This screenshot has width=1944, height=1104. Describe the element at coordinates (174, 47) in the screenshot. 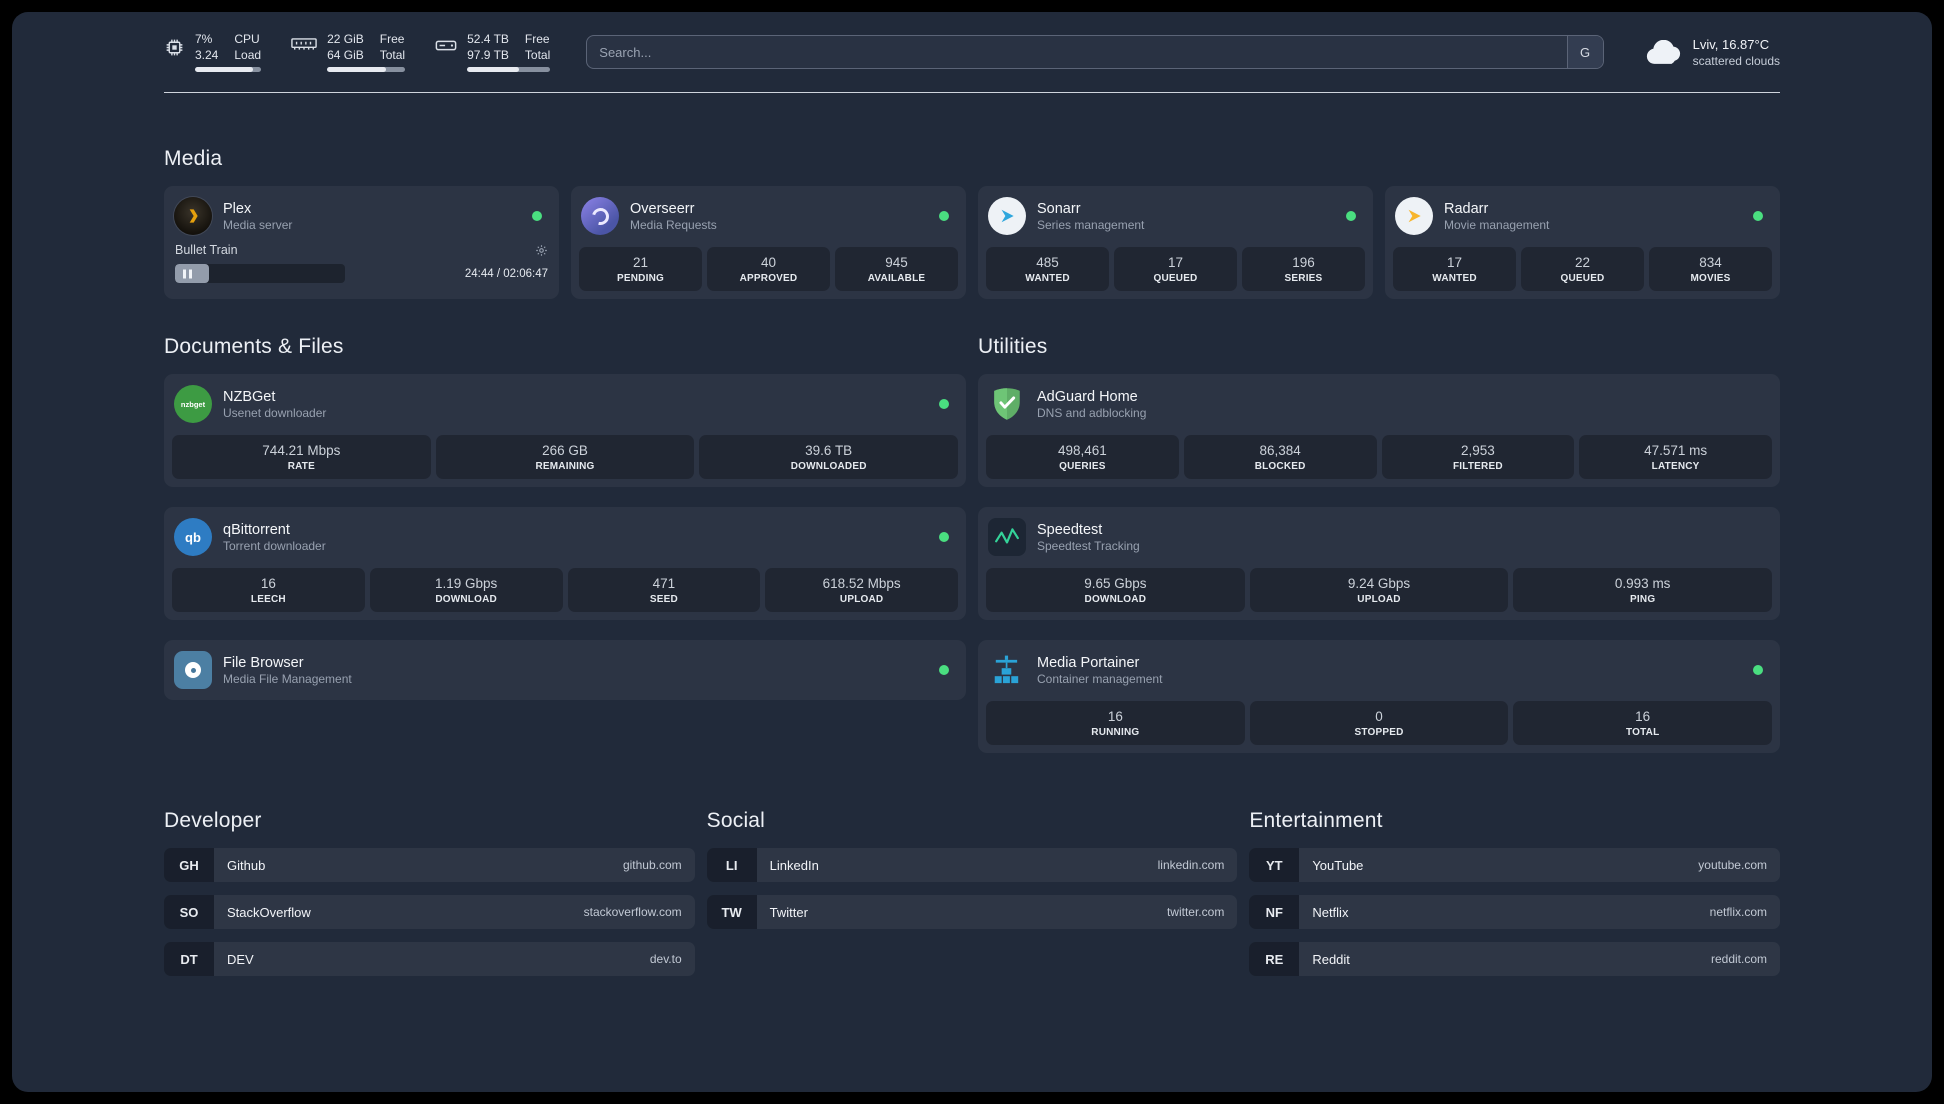

I see `cpu-chip-icon` at that location.